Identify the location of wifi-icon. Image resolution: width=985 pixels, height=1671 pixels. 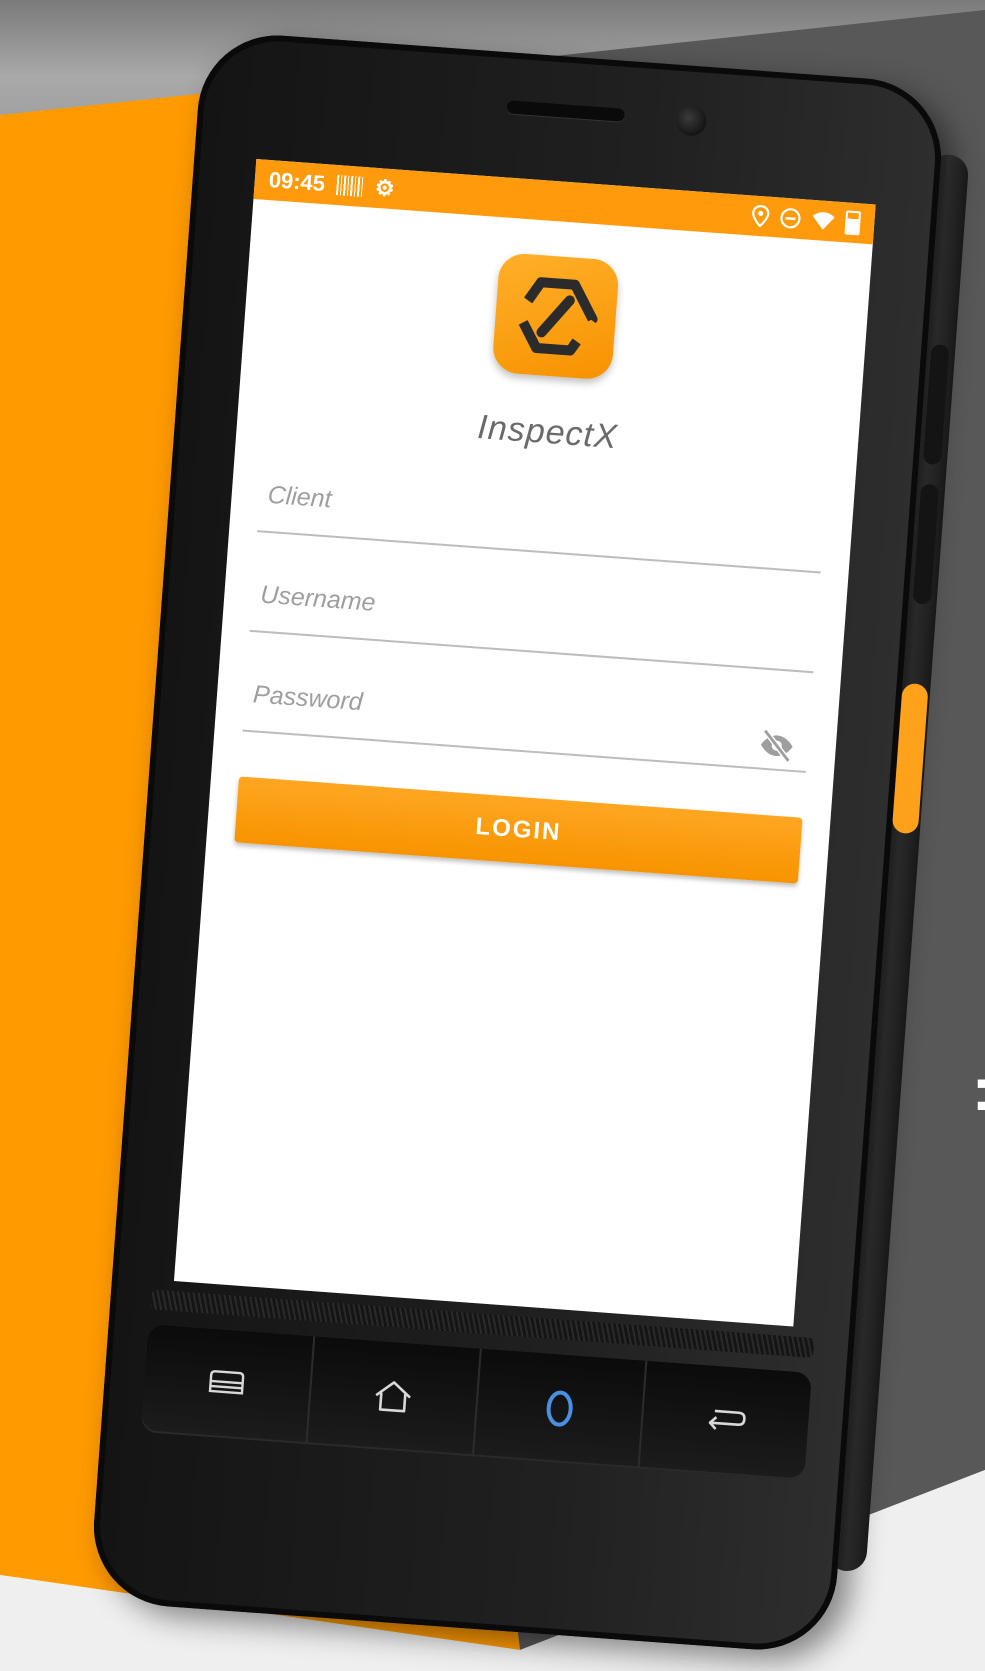
(823, 221).